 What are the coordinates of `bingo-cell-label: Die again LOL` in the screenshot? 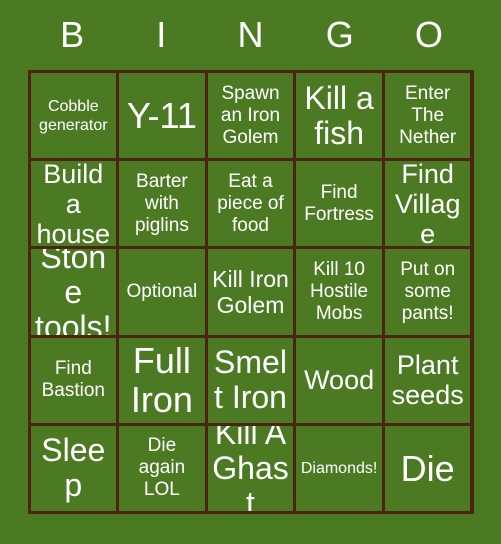 It's located at (162, 468).